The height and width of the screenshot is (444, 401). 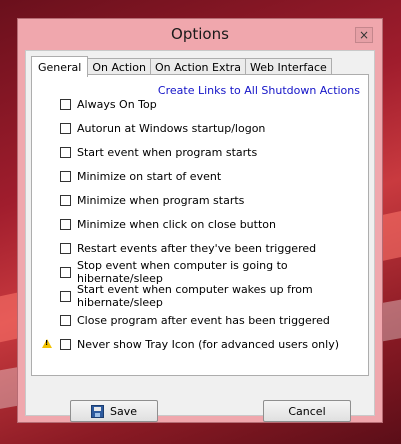 I want to click on option-always-on-top: Always On Top, so click(x=108, y=104).